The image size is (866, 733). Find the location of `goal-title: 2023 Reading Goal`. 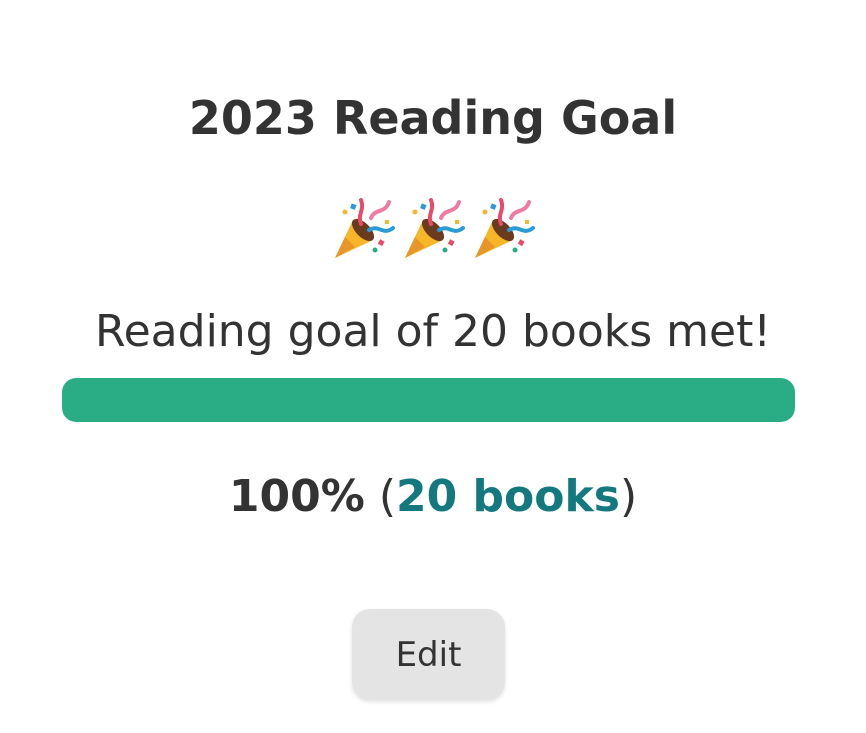

goal-title: 2023 Reading Goal is located at coordinates (433, 118).